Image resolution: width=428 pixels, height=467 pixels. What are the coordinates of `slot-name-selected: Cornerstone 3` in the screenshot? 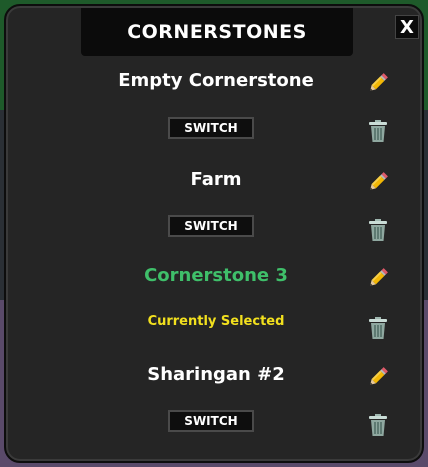 It's located at (216, 275).